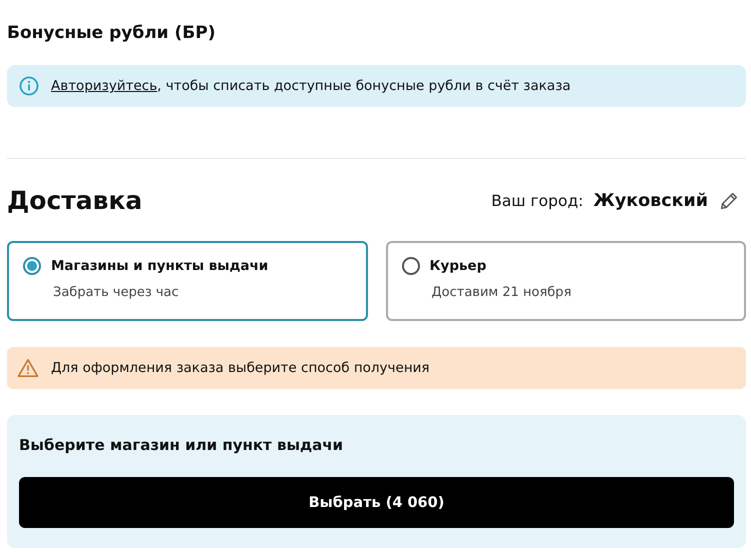 This screenshot has width=751, height=552. Describe the element at coordinates (74, 201) in the screenshot. I see `section-heading: Доставка` at that location.